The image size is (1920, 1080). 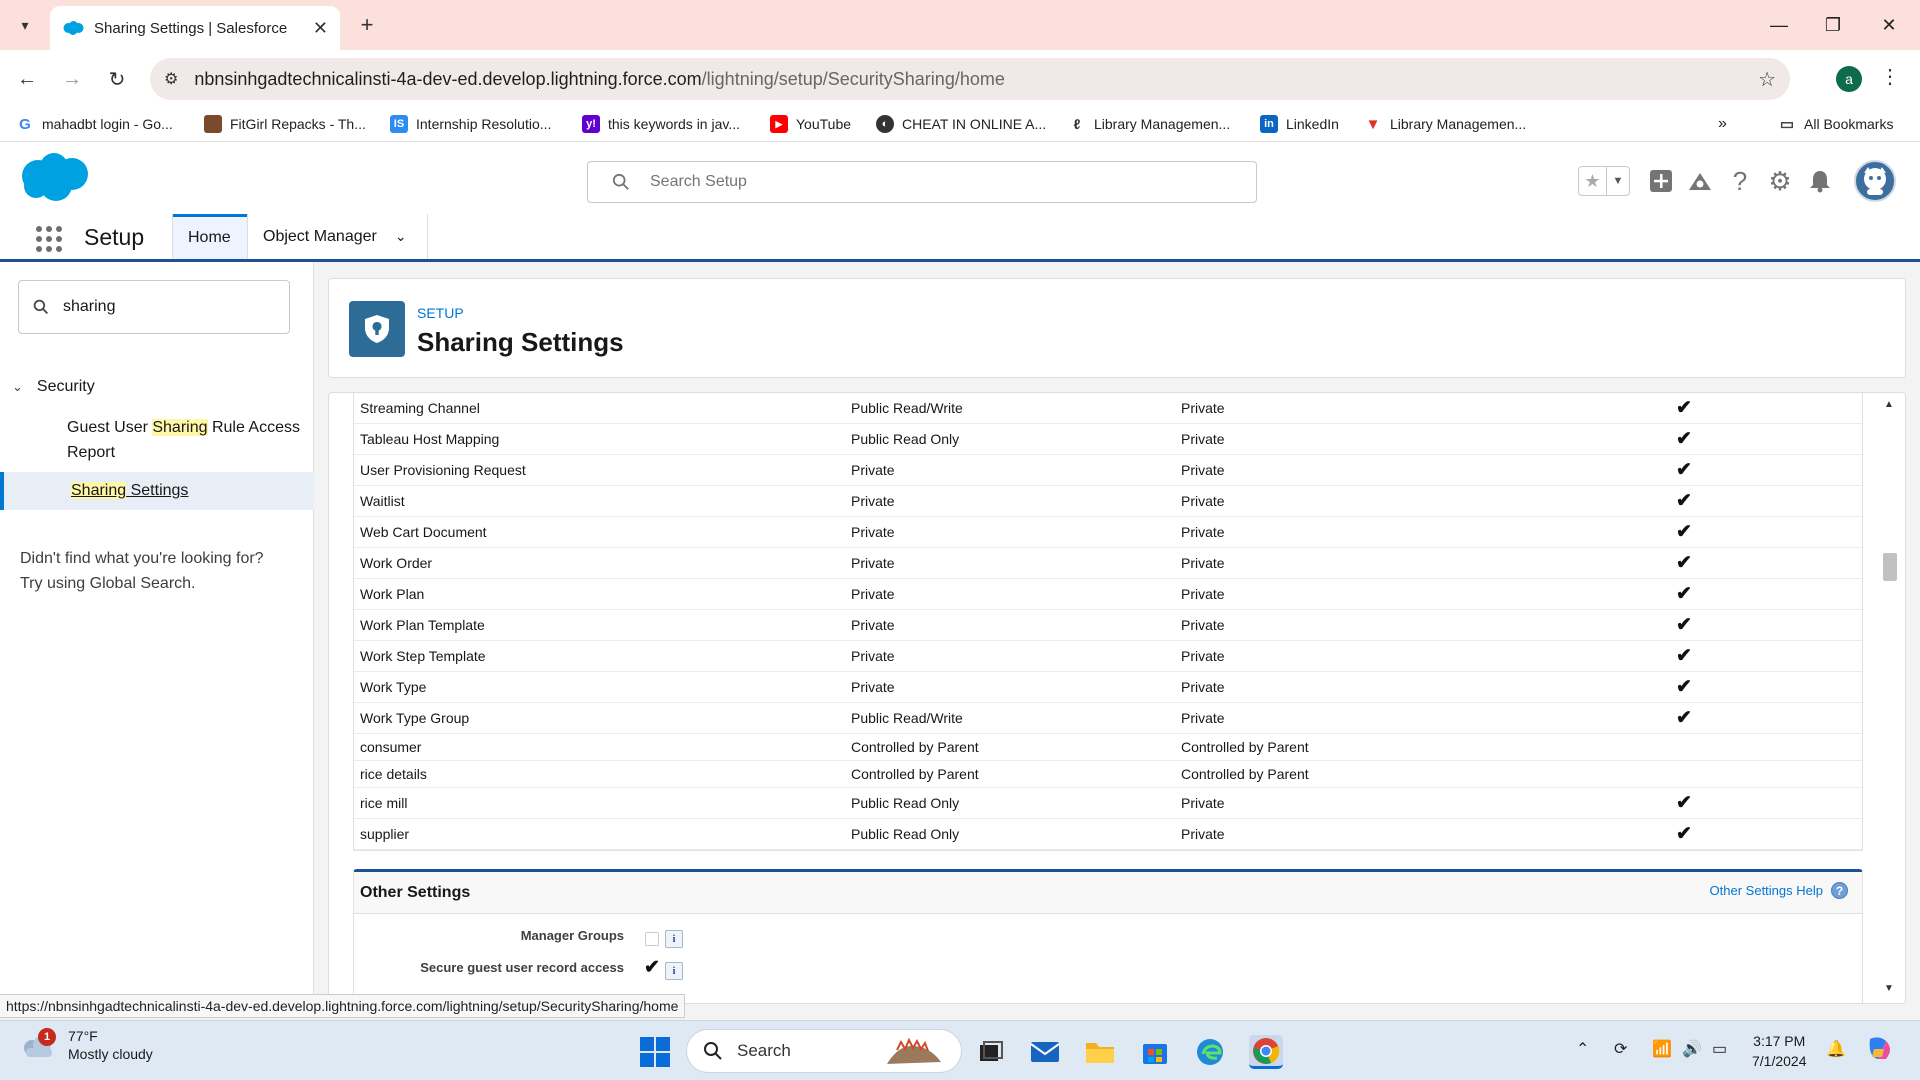 I want to click on taskbar-search: Search, so click(x=824, y=1051).